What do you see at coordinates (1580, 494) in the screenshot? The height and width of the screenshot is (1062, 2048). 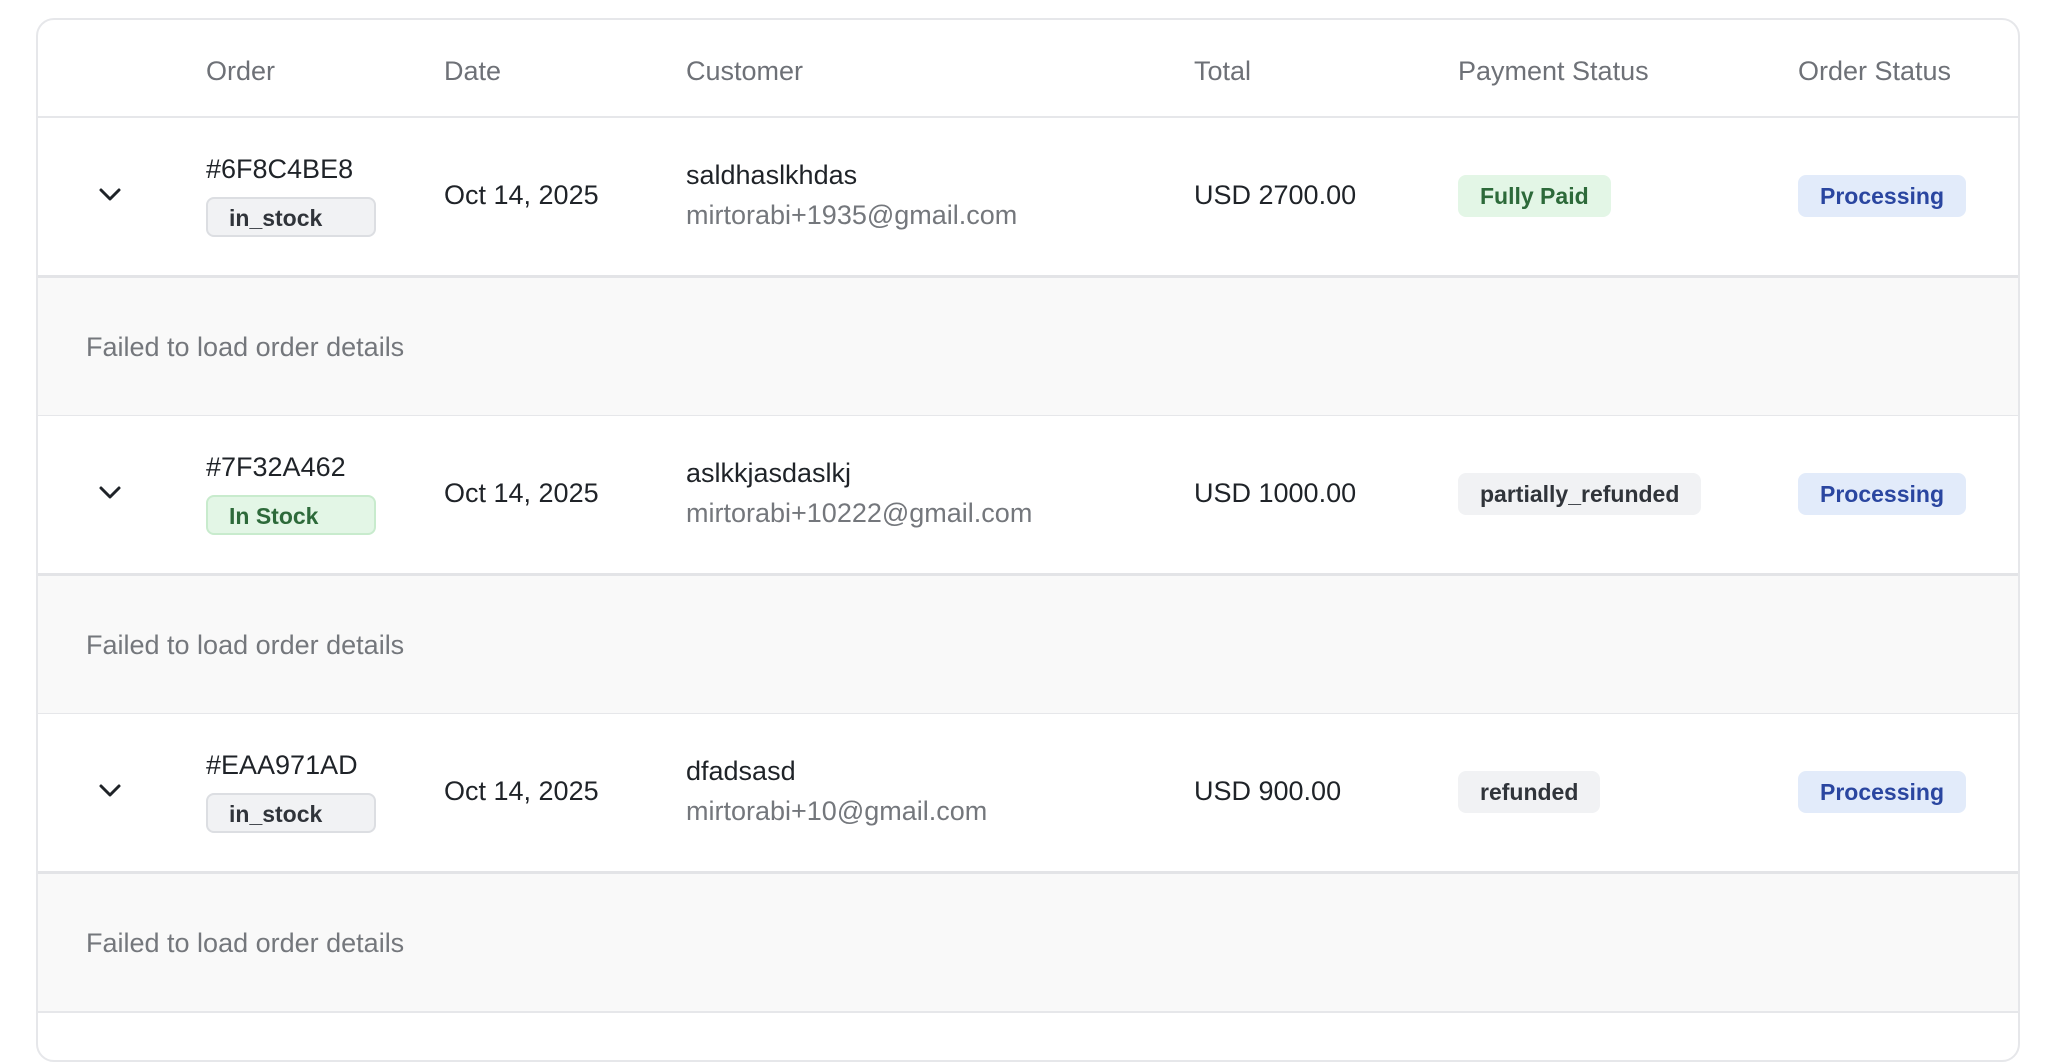 I see `payment-status-badge: partially_refunded` at bounding box center [1580, 494].